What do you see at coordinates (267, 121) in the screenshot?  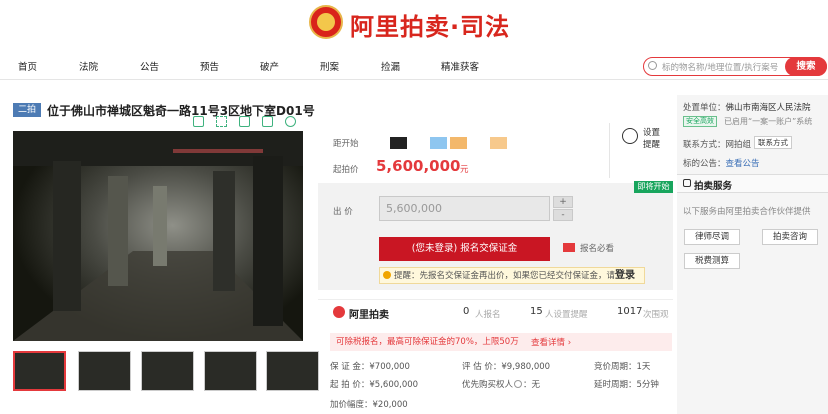 I see `share-icon` at bounding box center [267, 121].